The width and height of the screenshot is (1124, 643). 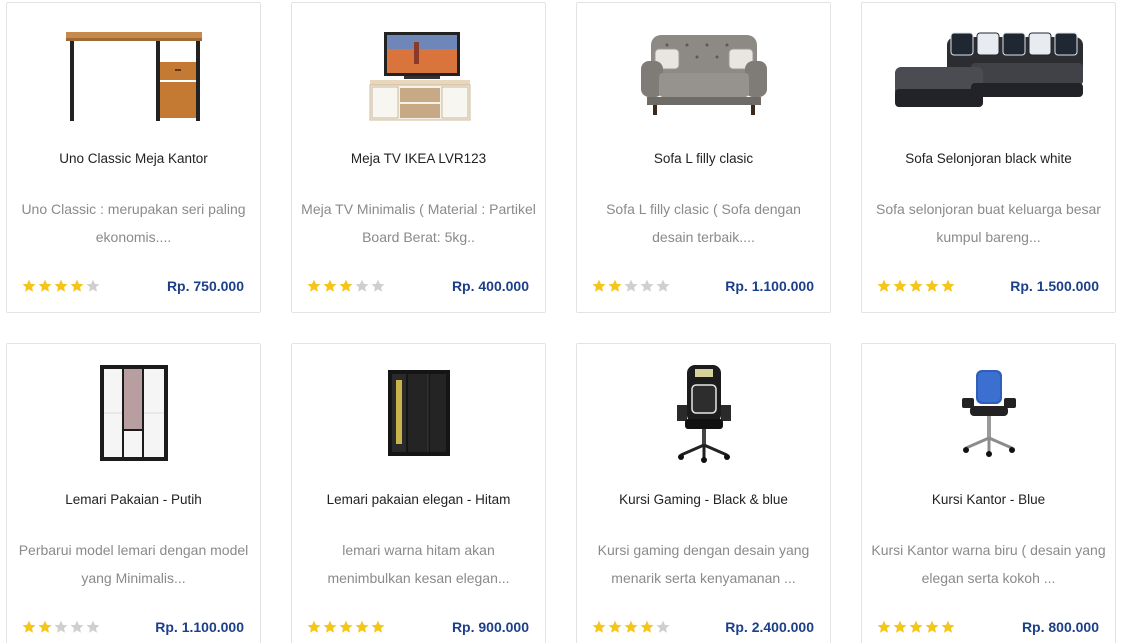 I want to click on product-title: Sofa L filly clasic, so click(x=703, y=158).